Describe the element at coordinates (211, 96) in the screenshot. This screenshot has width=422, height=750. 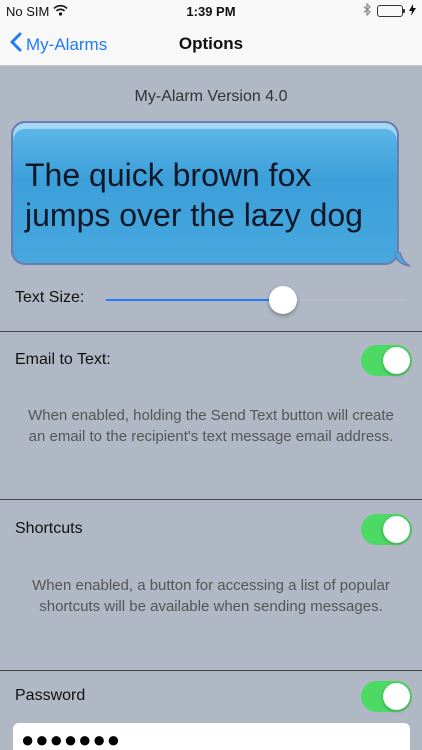
I see `version-label: My-Alarm Version 4.0` at that location.